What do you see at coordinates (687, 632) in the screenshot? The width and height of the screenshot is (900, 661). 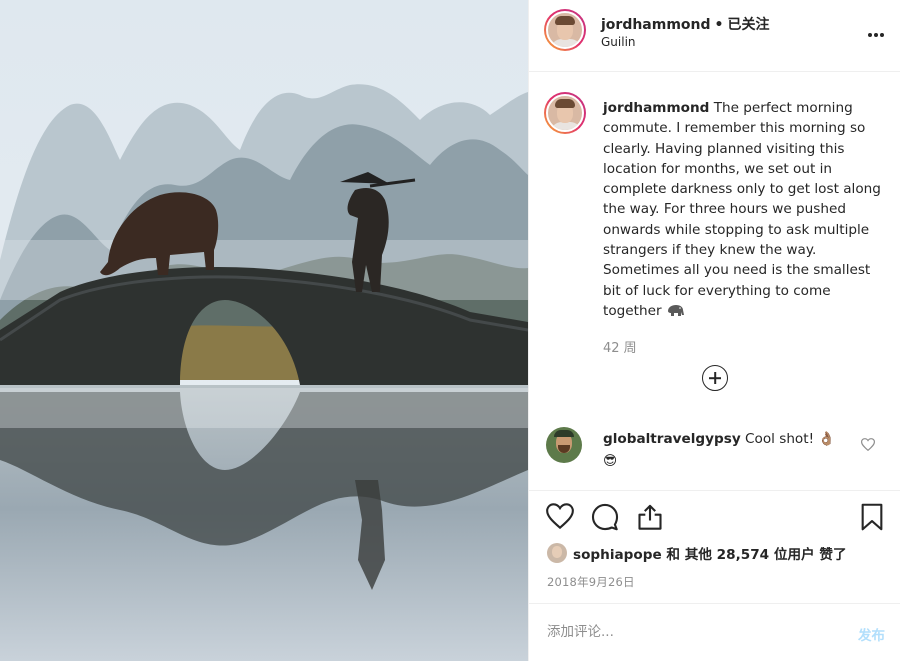 I see `comment-input` at bounding box center [687, 632].